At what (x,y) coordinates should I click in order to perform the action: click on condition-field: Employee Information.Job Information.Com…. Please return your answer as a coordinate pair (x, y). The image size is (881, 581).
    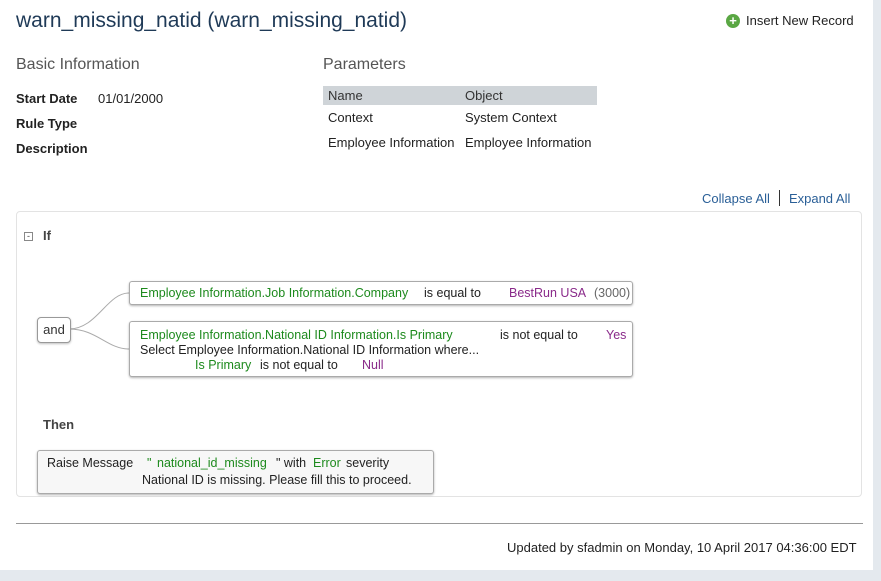
    Looking at the image, I should click on (274, 293).